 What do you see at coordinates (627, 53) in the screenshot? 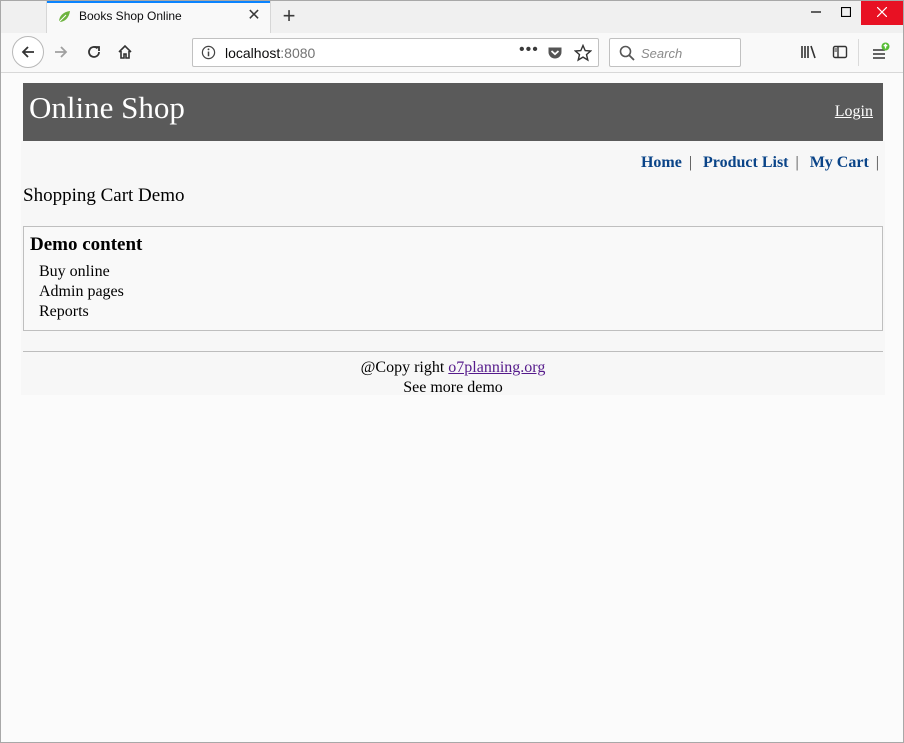
I see `search-icon` at bounding box center [627, 53].